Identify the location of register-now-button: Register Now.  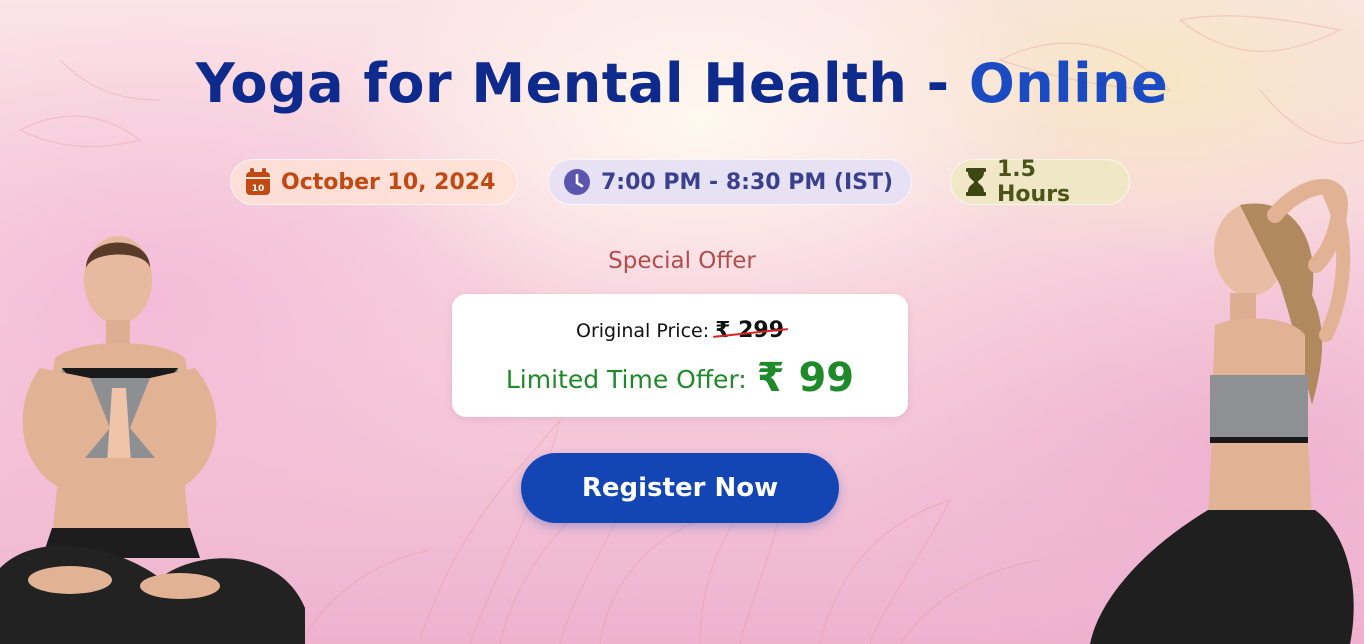
(680, 488).